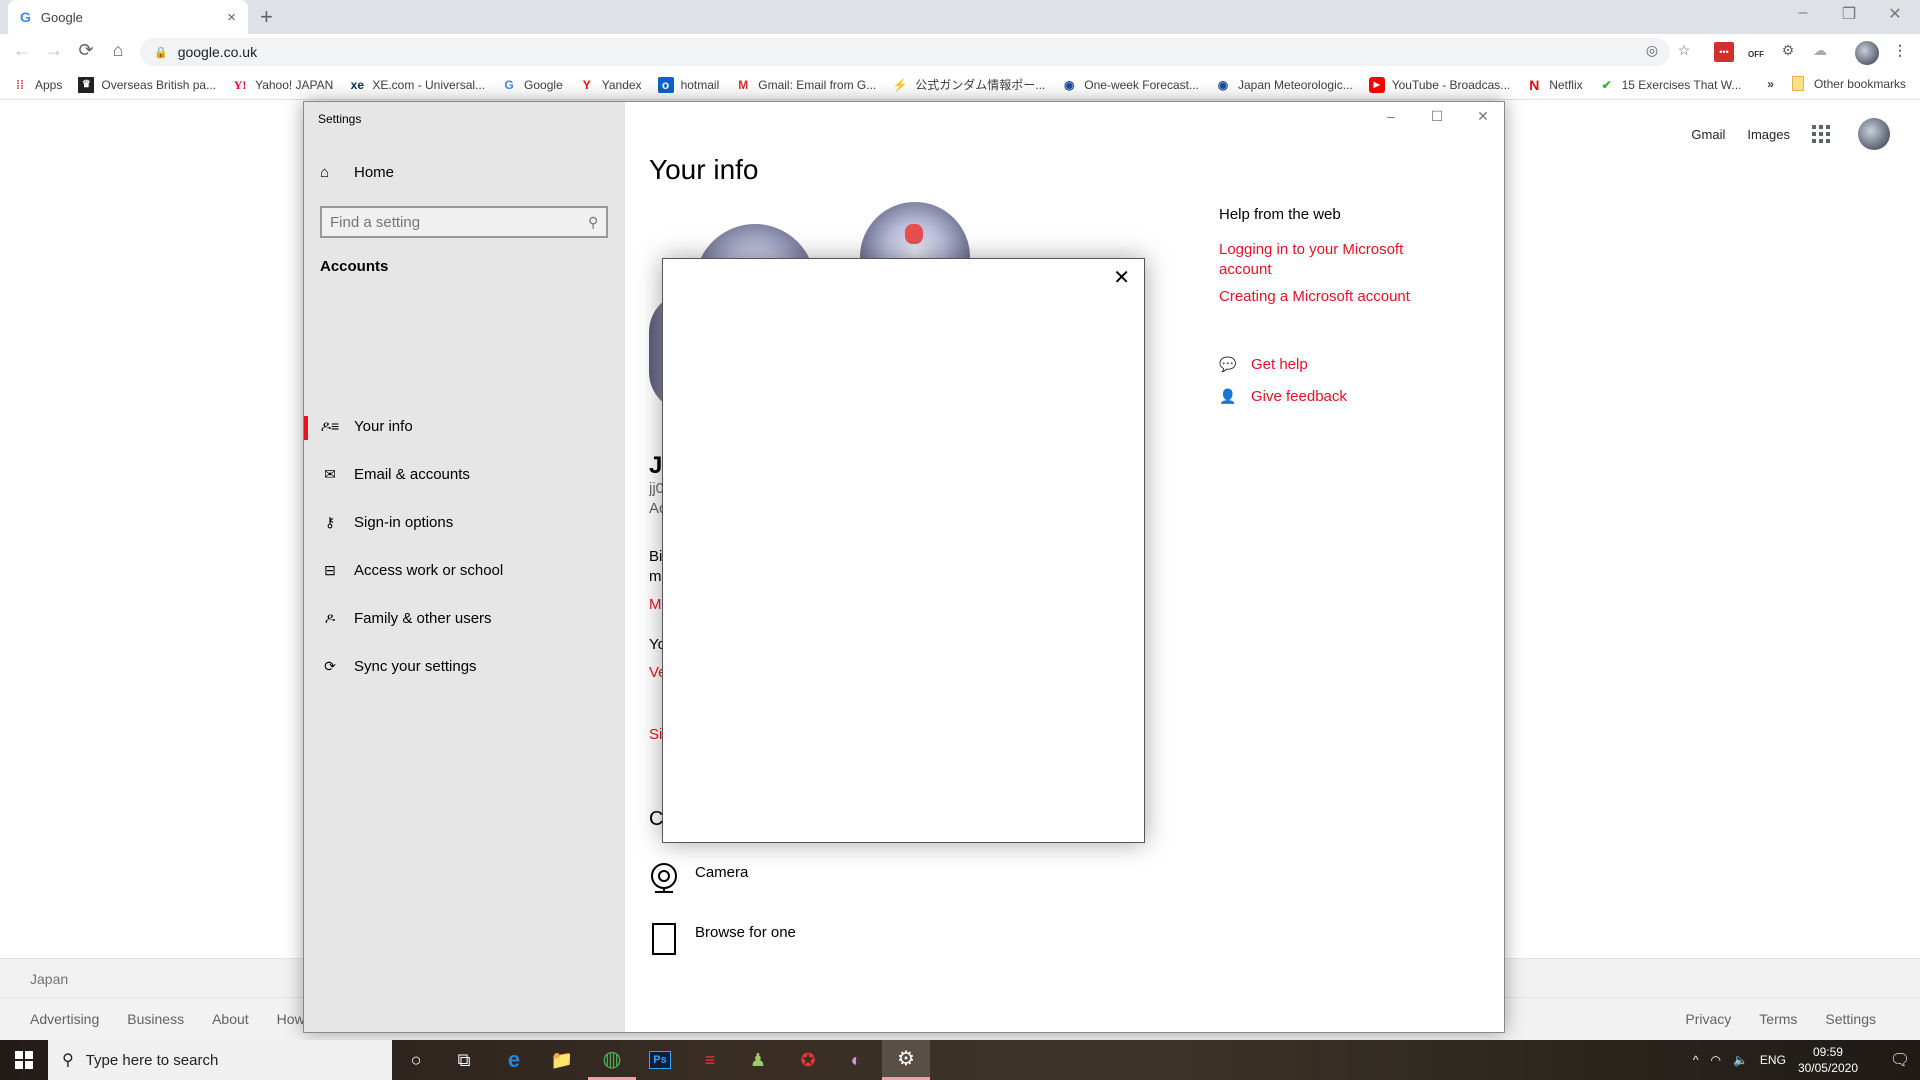 This screenshot has height=1080, width=1920. I want to click on star-icon: ☆, so click(1684, 52).